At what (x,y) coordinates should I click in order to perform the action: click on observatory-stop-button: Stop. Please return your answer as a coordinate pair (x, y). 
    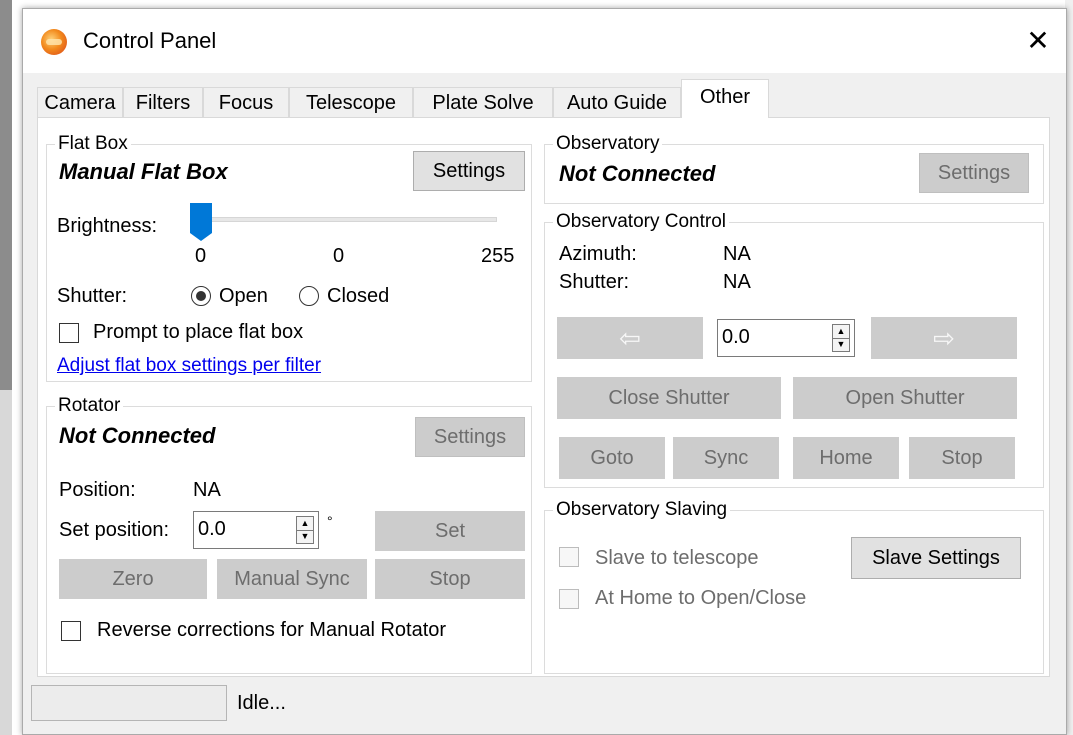
    Looking at the image, I should click on (962, 458).